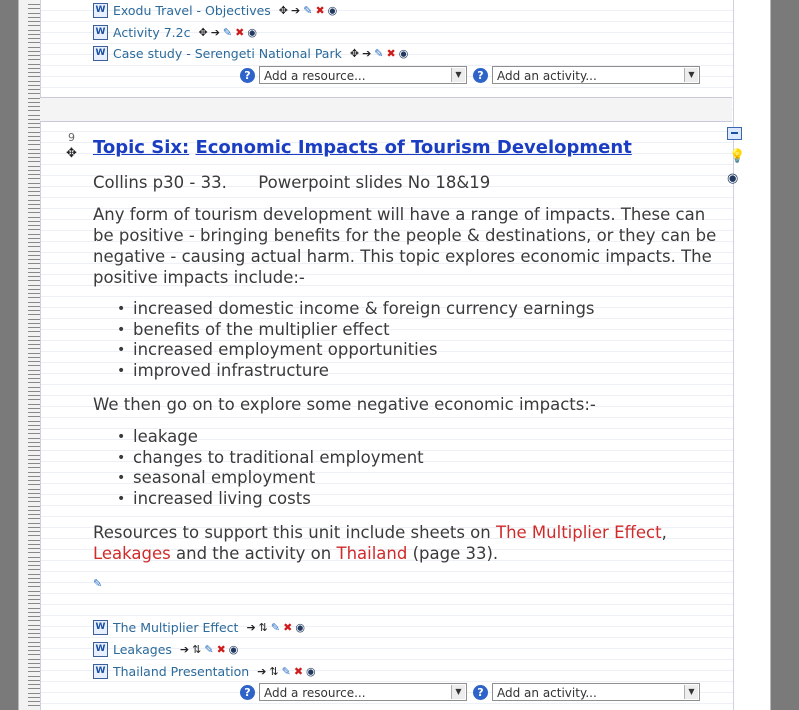 Image resolution: width=799 pixels, height=710 pixels. What do you see at coordinates (269, 437) in the screenshot?
I see `list-item: leakage` at bounding box center [269, 437].